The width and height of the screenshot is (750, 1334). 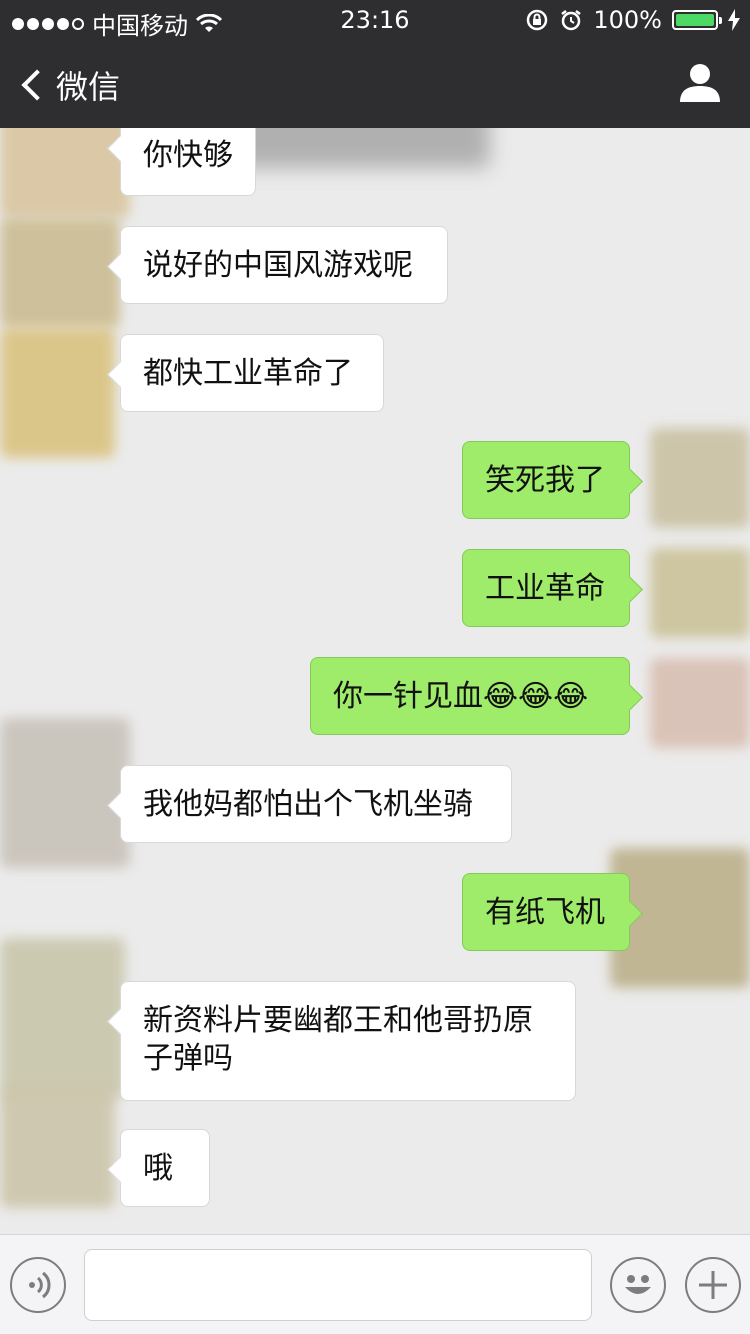 What do you see at coordinates (360, 148) in the screenshot?
I see `image-message` at bounding box center [360, 148].